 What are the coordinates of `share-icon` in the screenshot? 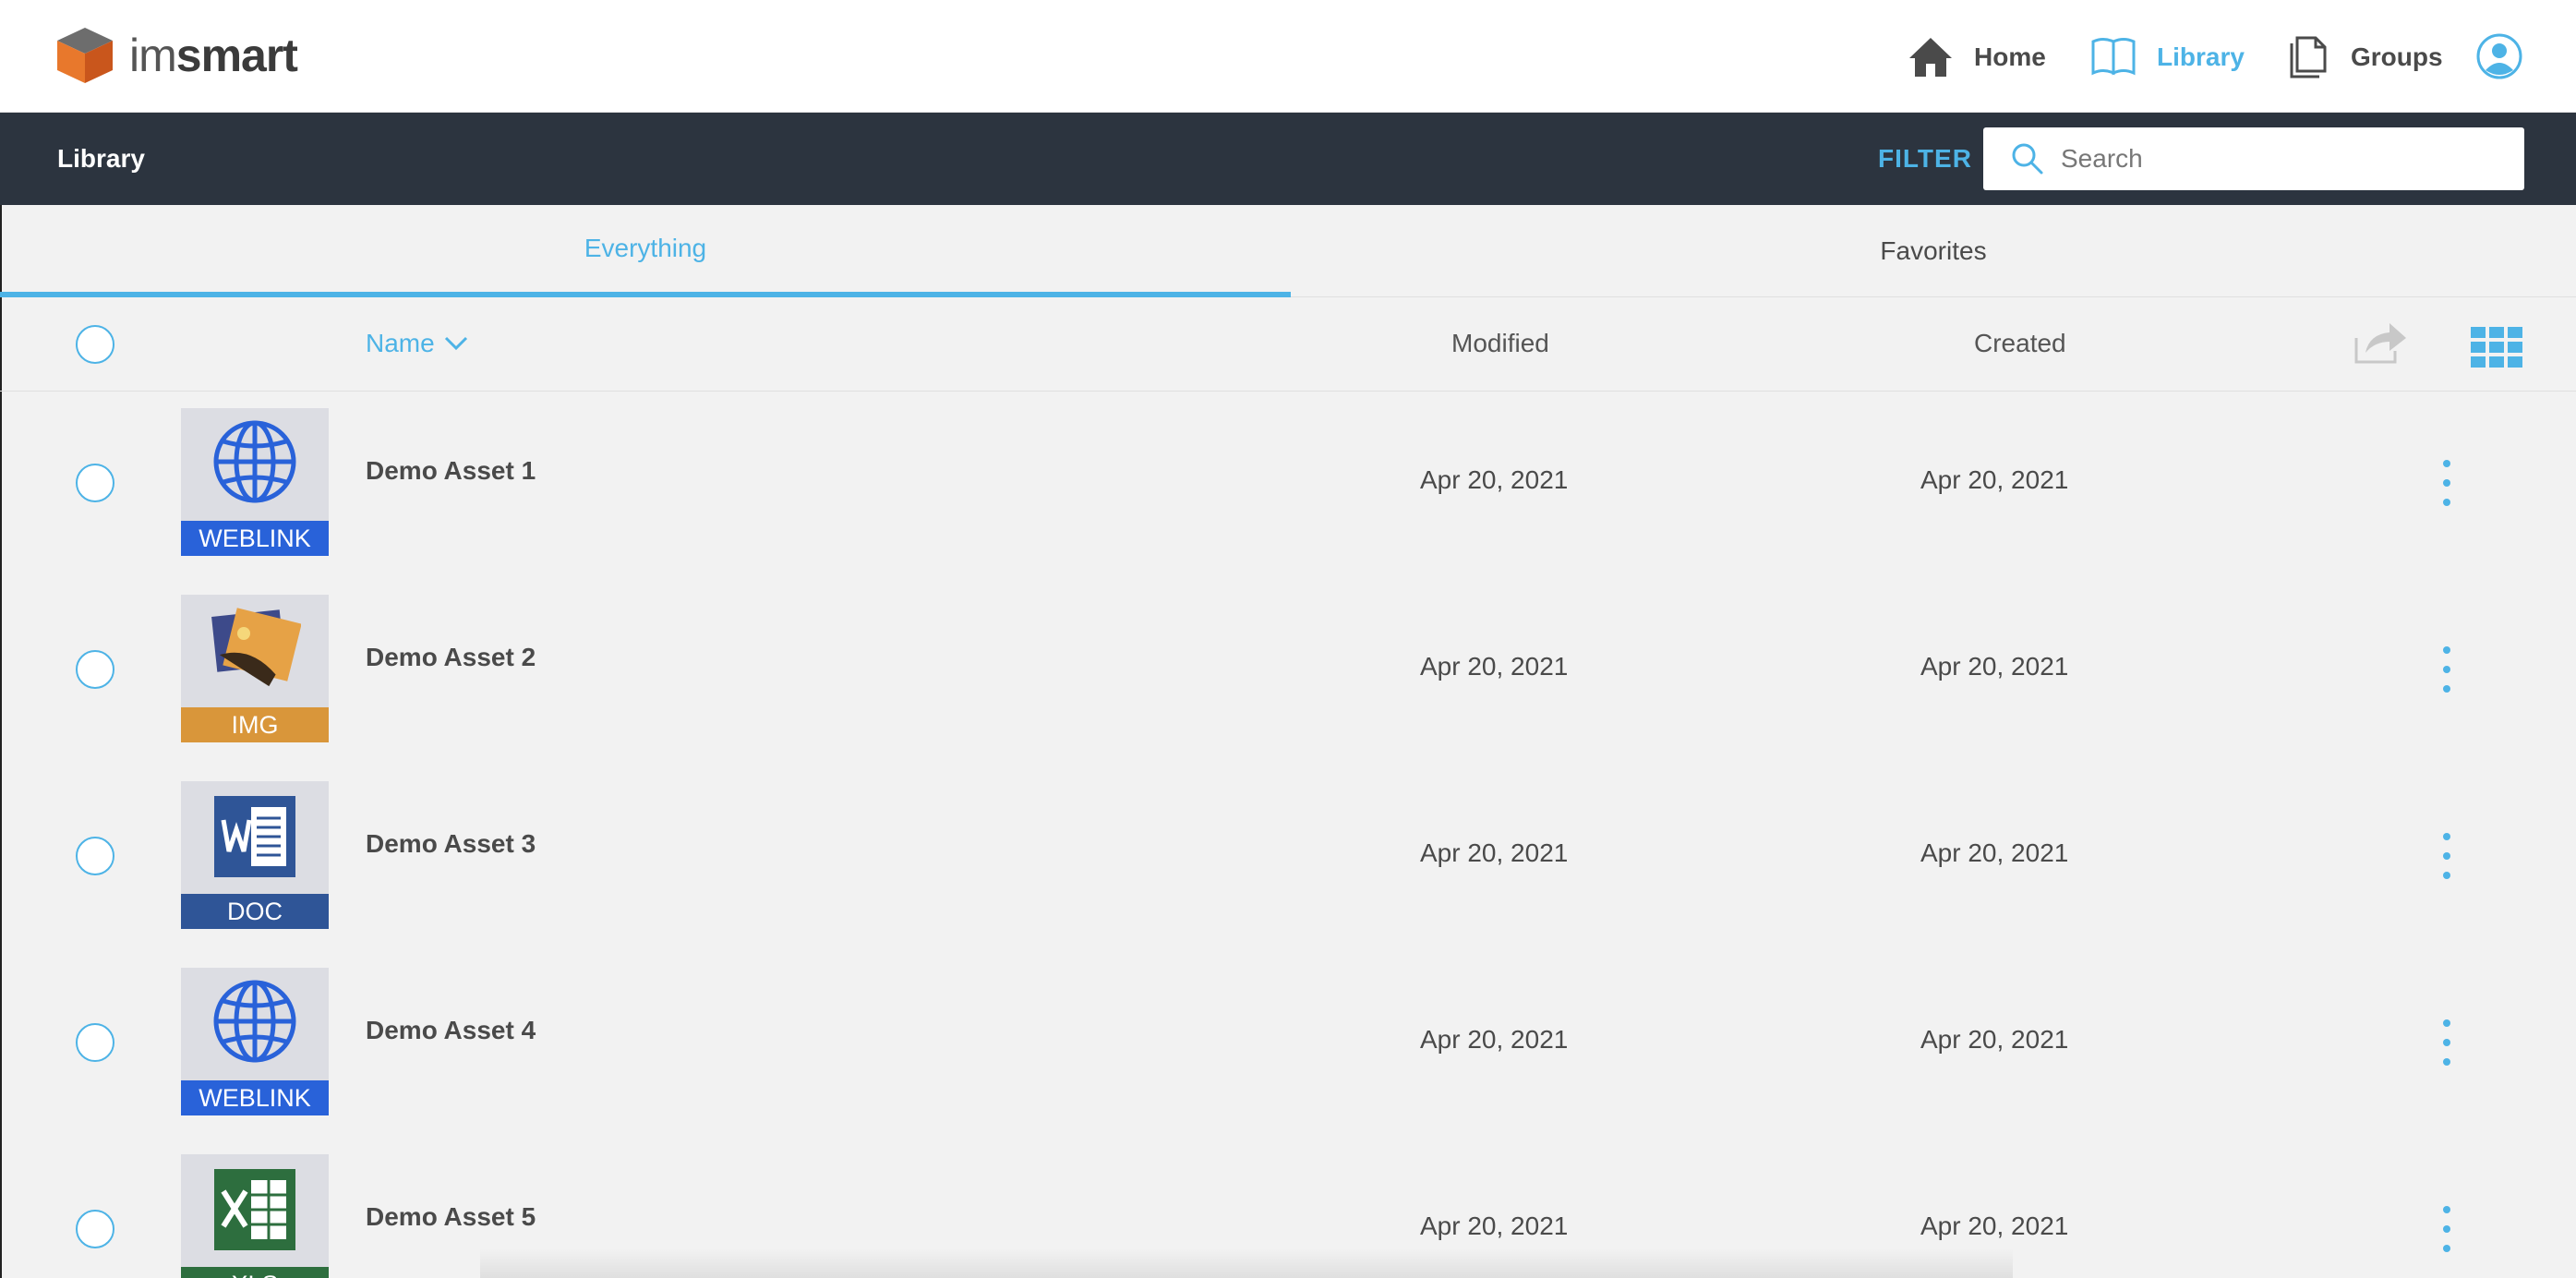 It's located at (2380, 343).